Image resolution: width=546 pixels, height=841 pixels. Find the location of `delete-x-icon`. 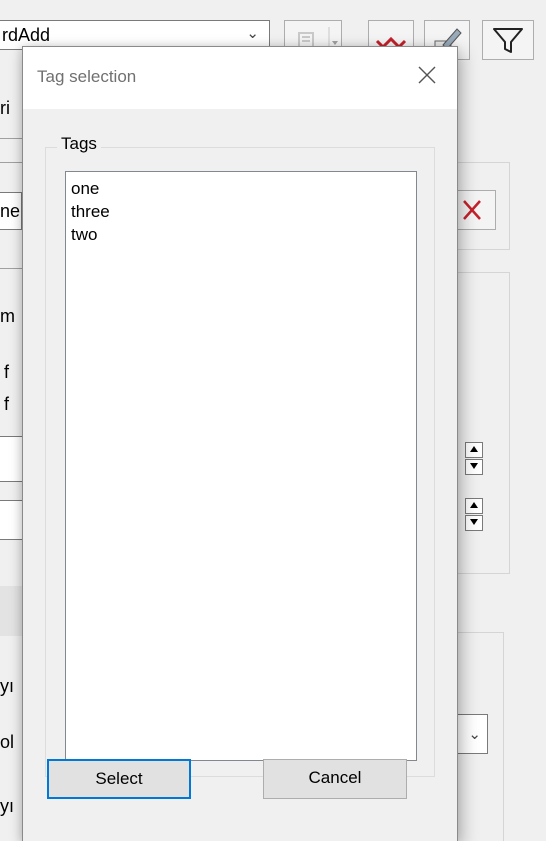

delete-x-icon is located at coordinates (472, 210).